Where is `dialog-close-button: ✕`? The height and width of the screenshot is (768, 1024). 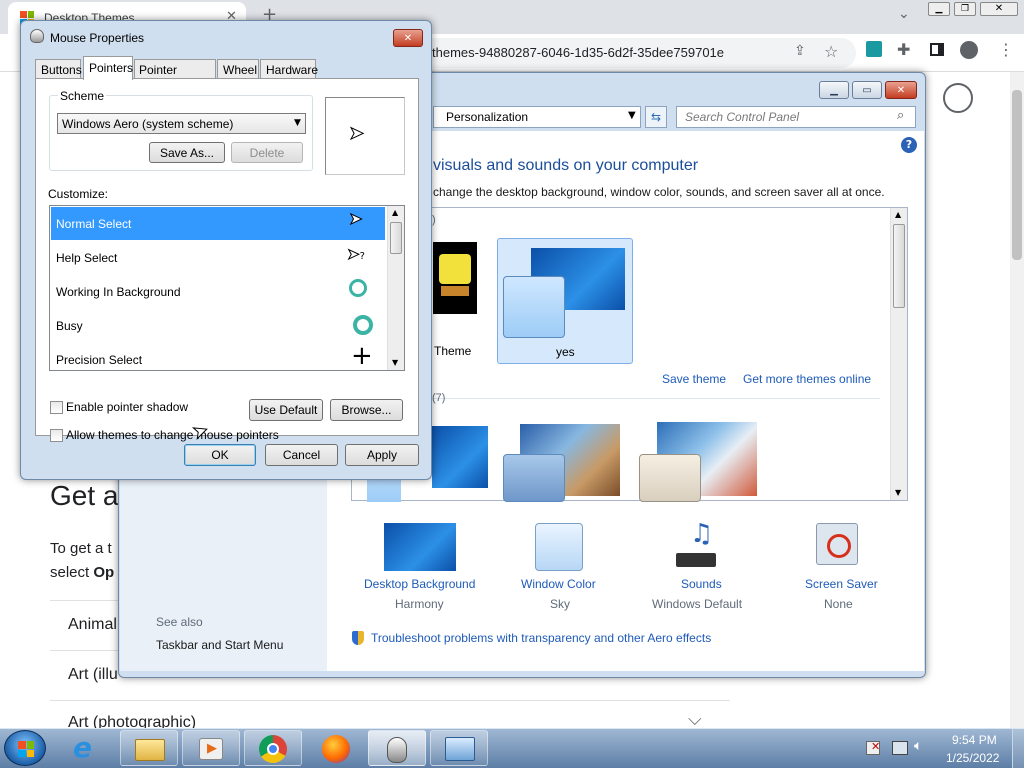
dialog-close-button: ✕ is located at coordinates (408, 38).